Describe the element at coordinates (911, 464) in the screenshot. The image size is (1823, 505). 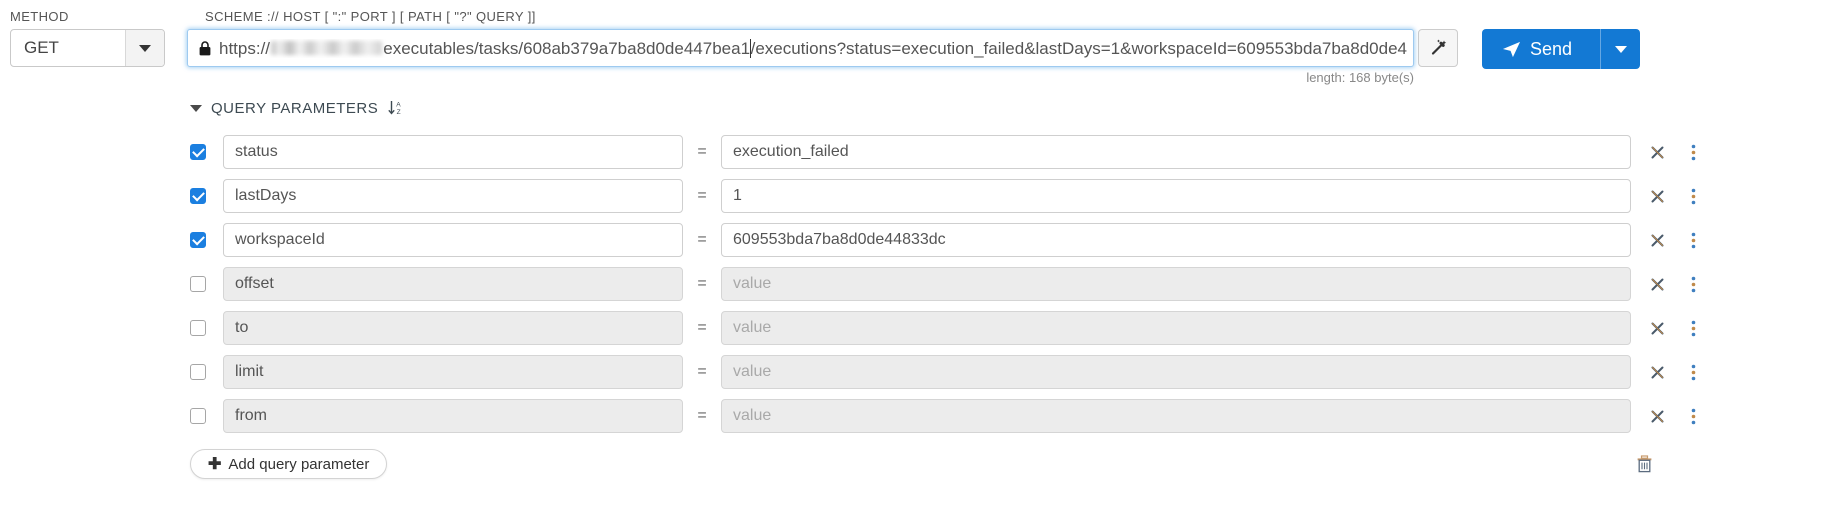
I see `query-parameters-footer: ✚ Add query parameter` at that location.